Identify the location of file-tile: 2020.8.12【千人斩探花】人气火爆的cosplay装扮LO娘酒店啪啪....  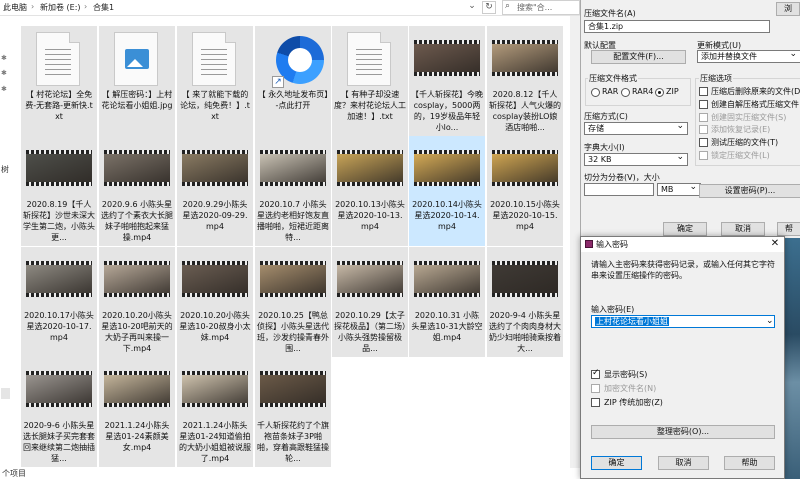
(525, 81).